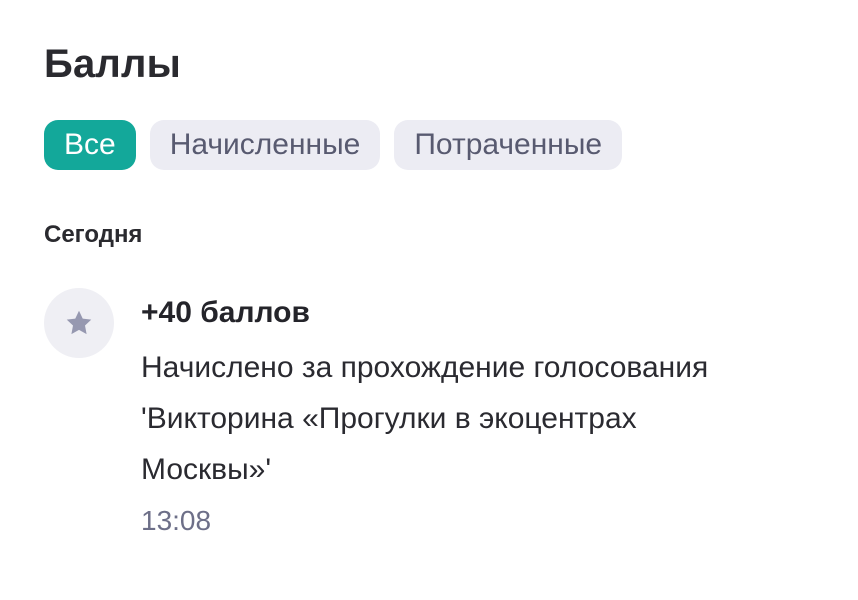  What do you see at coordinates (112, 64) in the screenshot?
I see `page-title: Баллы` at bounding box center [112, 64].